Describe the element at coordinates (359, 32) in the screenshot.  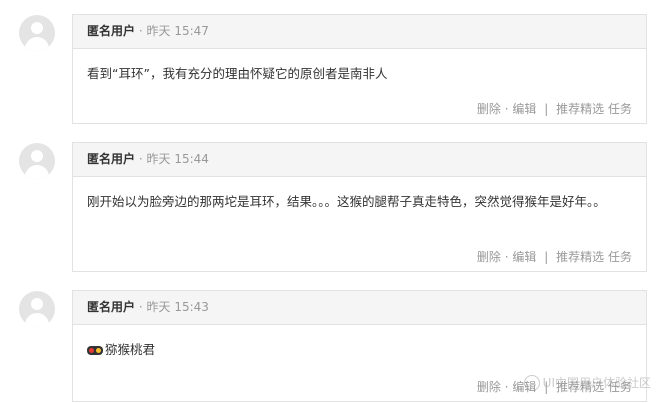
I see `comment-header: 匿名用户 · 昨天 15:47` at that location.